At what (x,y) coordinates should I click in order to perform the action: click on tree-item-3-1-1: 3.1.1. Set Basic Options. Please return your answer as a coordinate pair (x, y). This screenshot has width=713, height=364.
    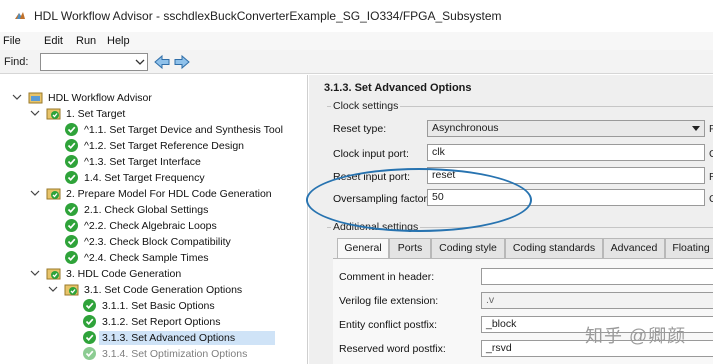
    Looking at the image, I should click on (153, 306).